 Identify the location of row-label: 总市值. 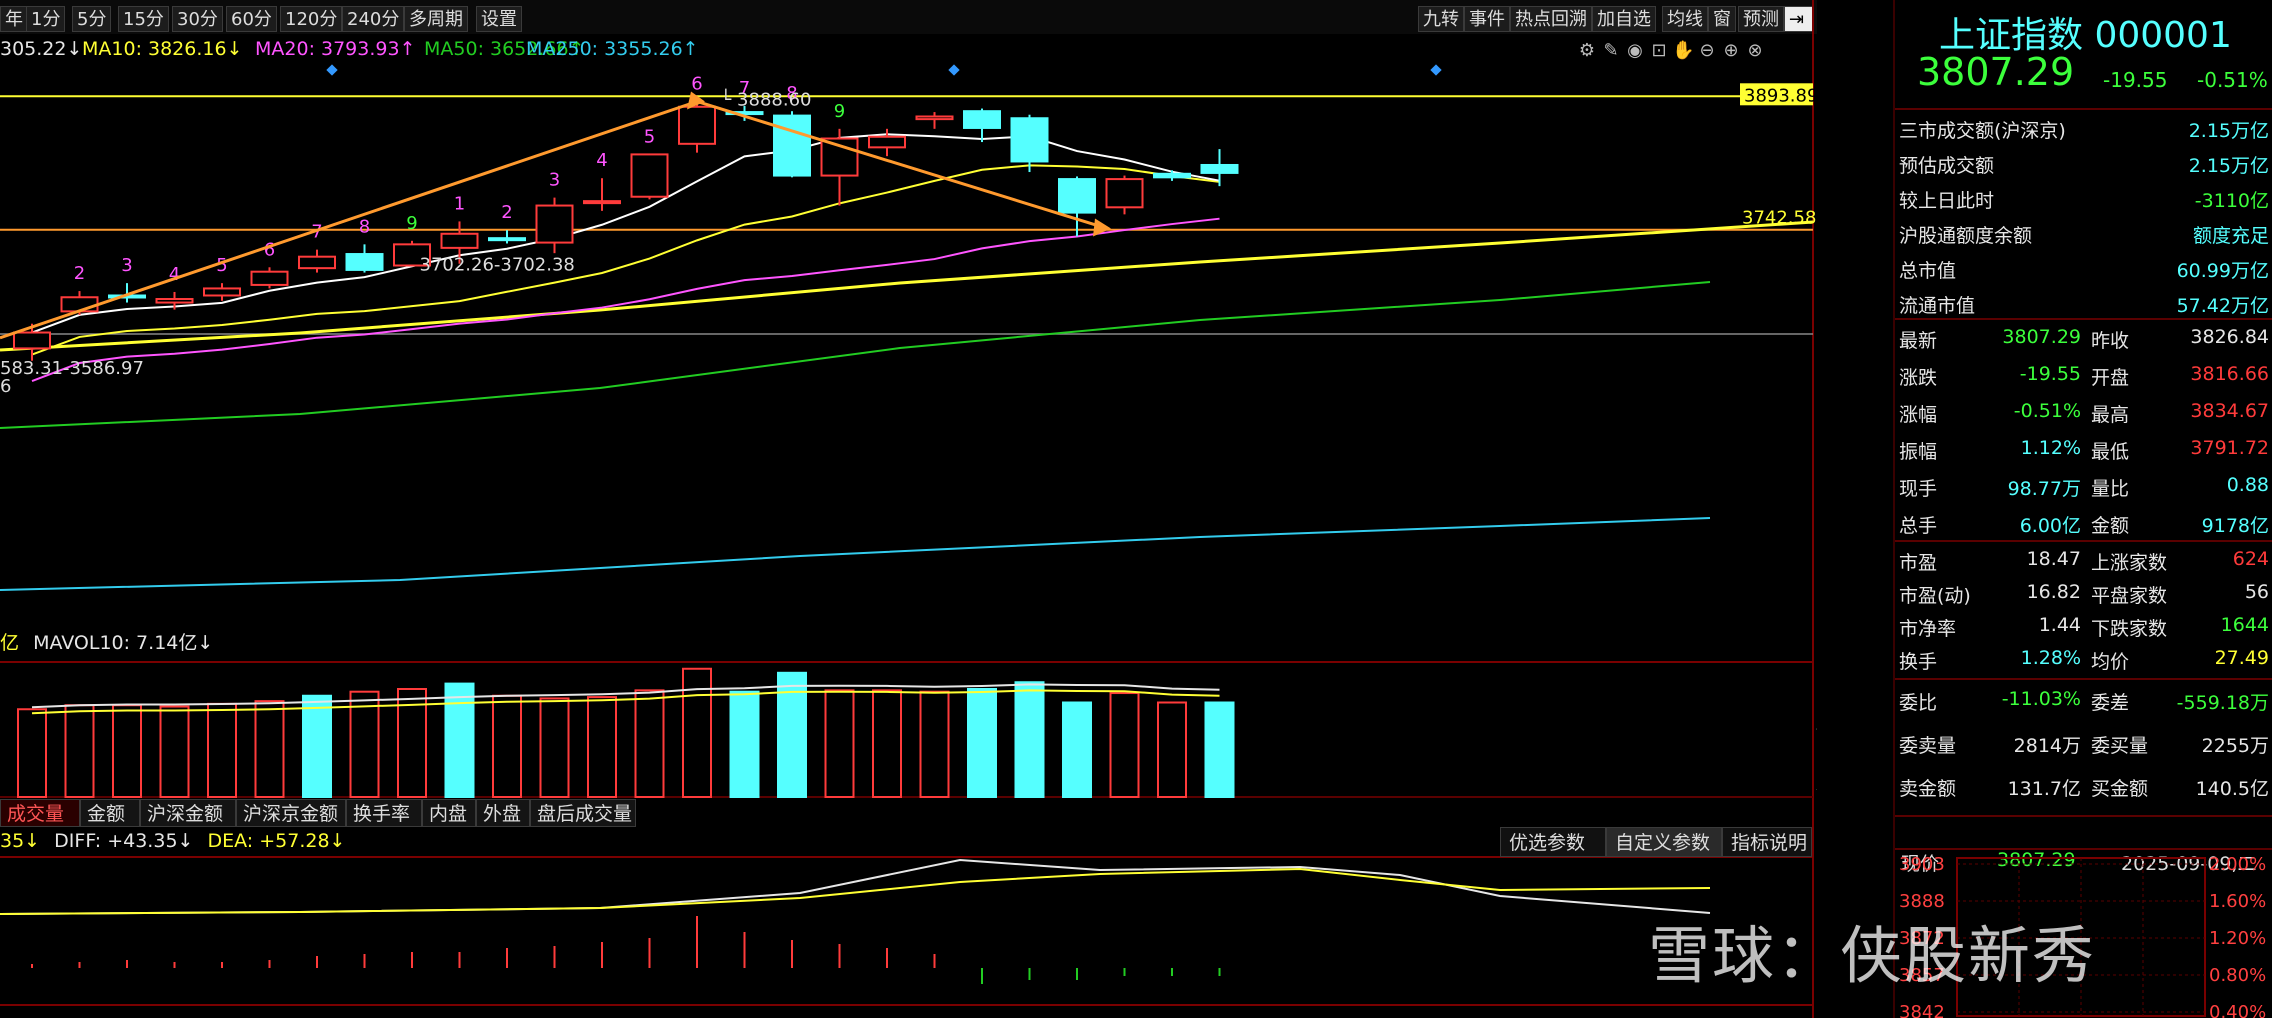
(1928, 271).